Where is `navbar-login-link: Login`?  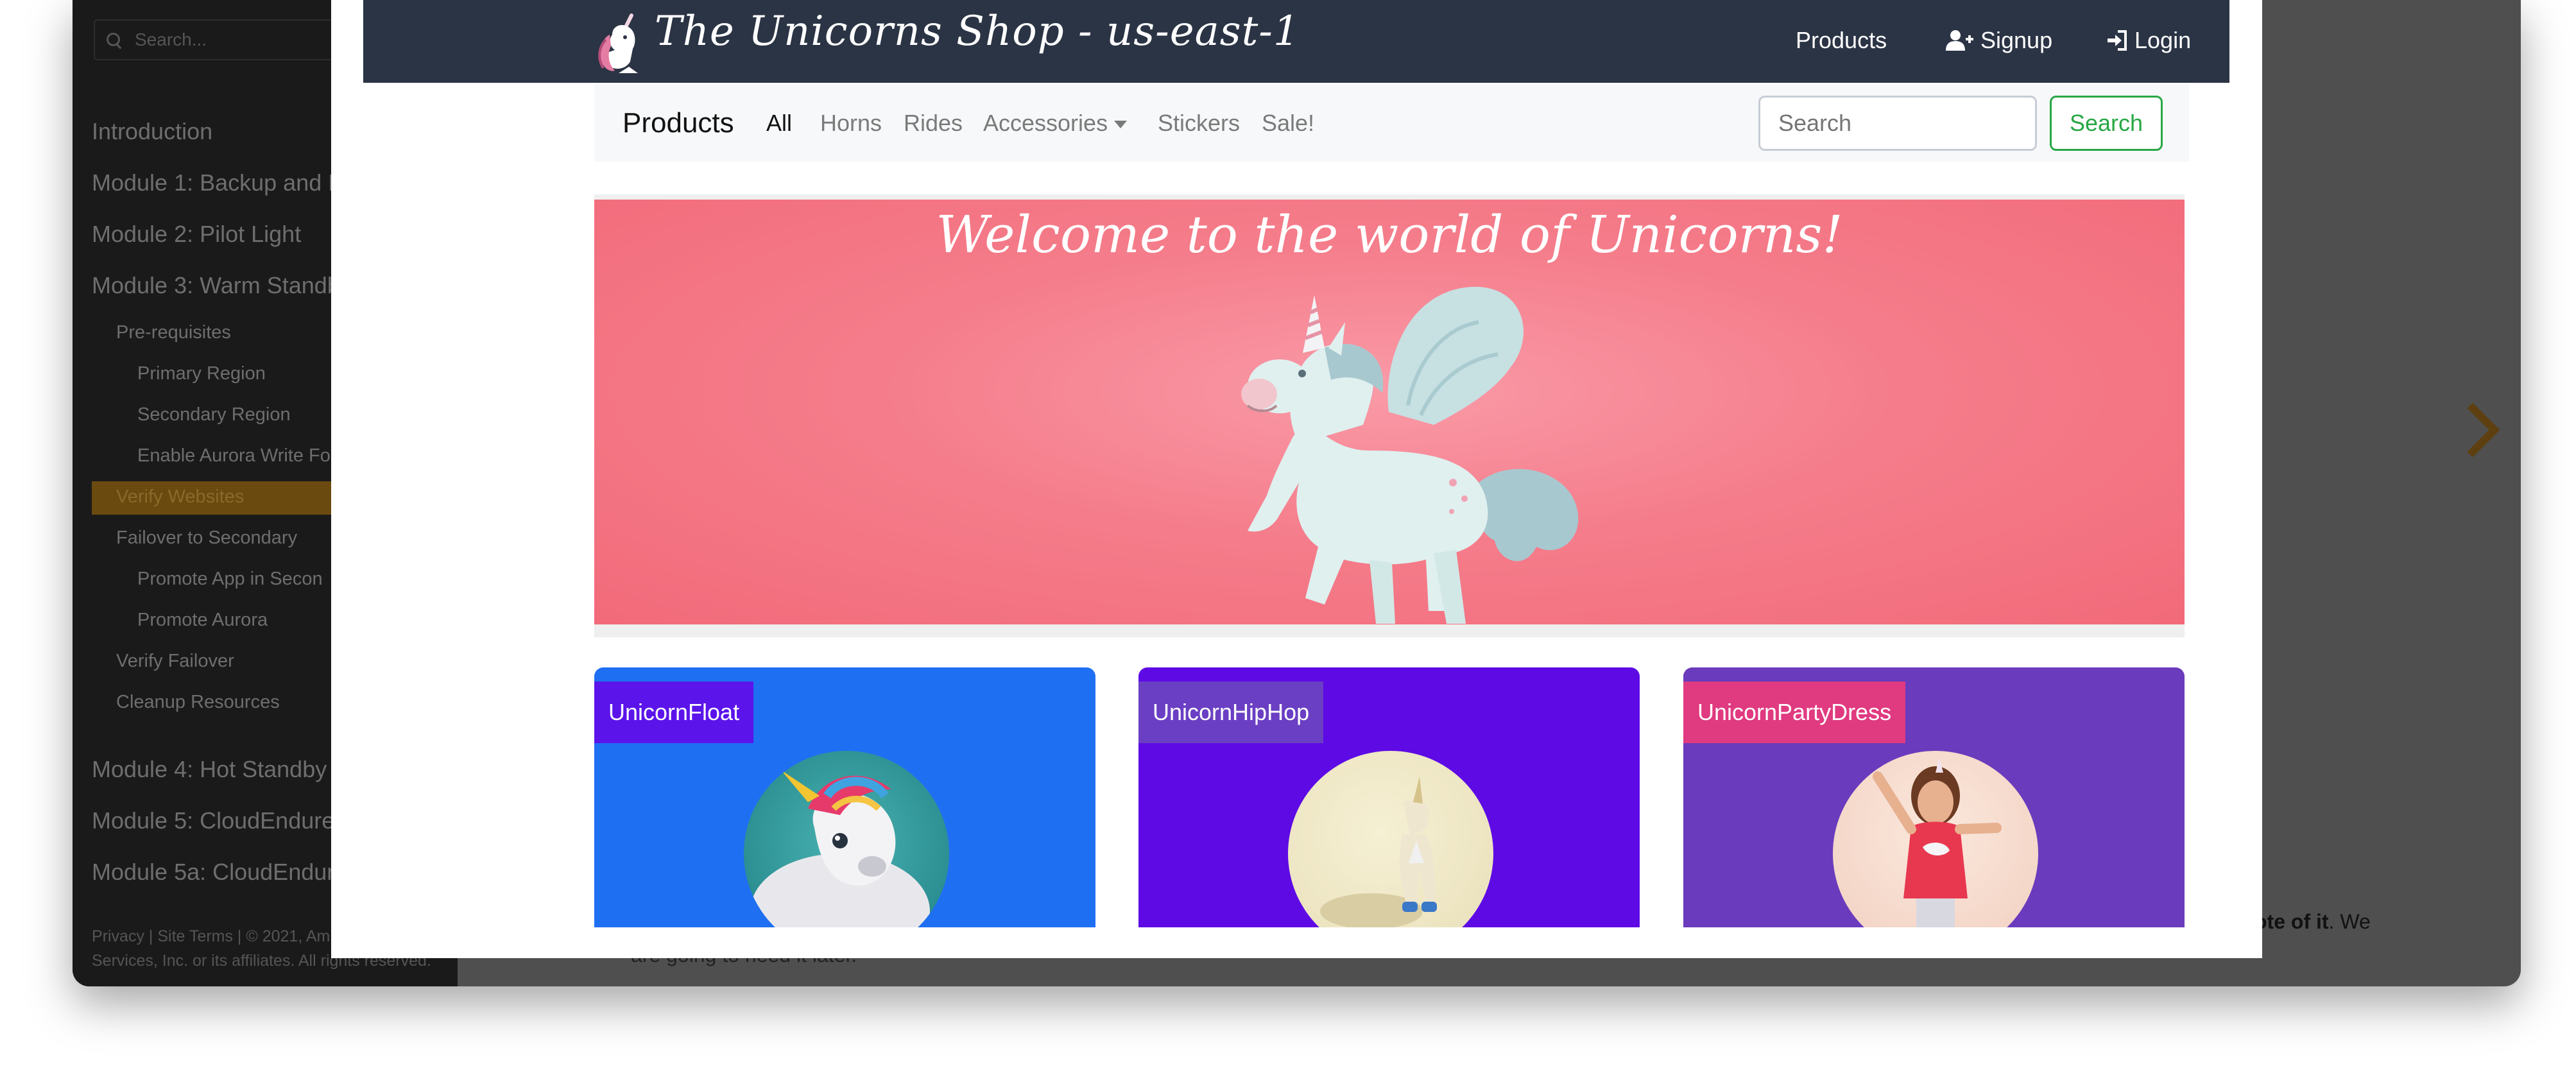 navbar-login-link: Login is located at coordinates (2148, 40).